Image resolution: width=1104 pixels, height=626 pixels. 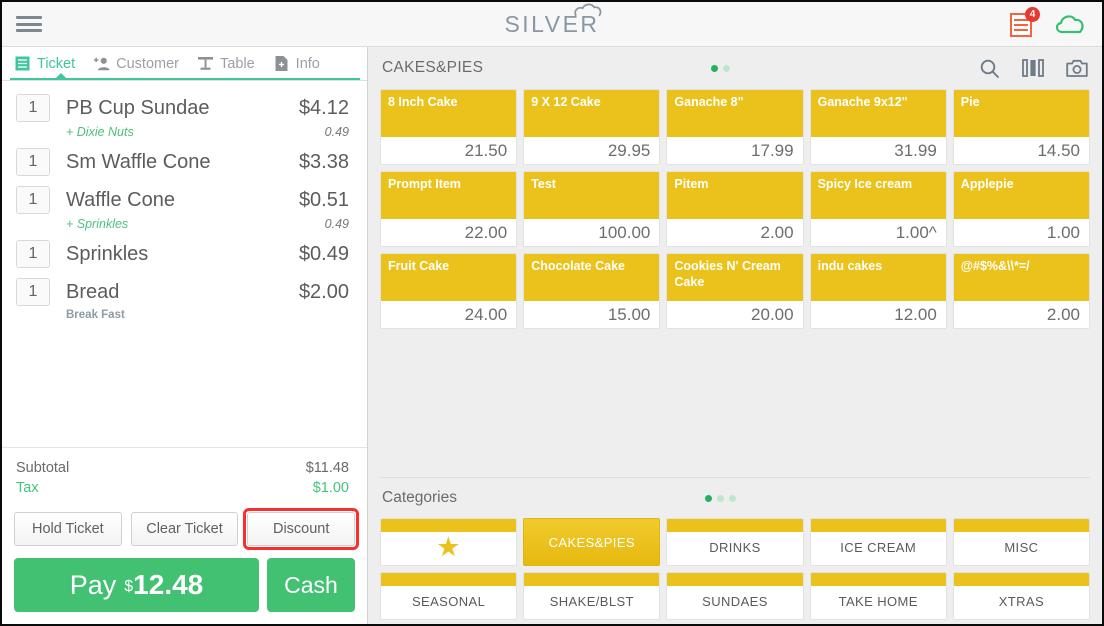 I want to click on product-tile-name: 8 Inch Cake, so click(x=449, y=113).